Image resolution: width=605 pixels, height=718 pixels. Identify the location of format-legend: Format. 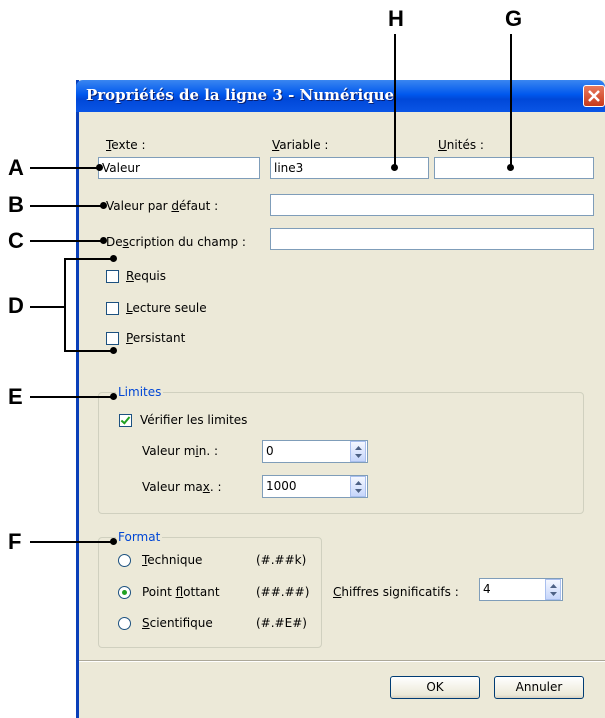
(139, 537).